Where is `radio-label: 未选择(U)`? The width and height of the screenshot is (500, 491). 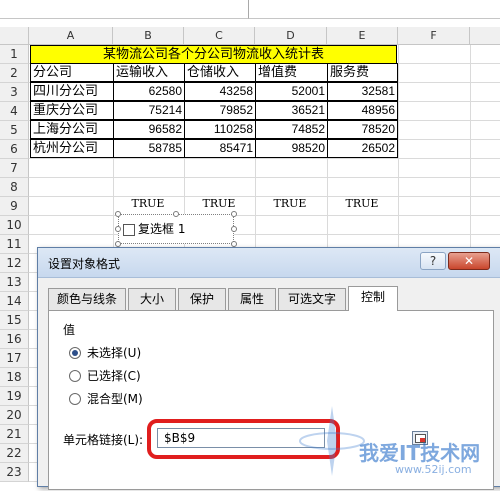 radio-label: 未选择(U) is located at coordinates (114, 353).